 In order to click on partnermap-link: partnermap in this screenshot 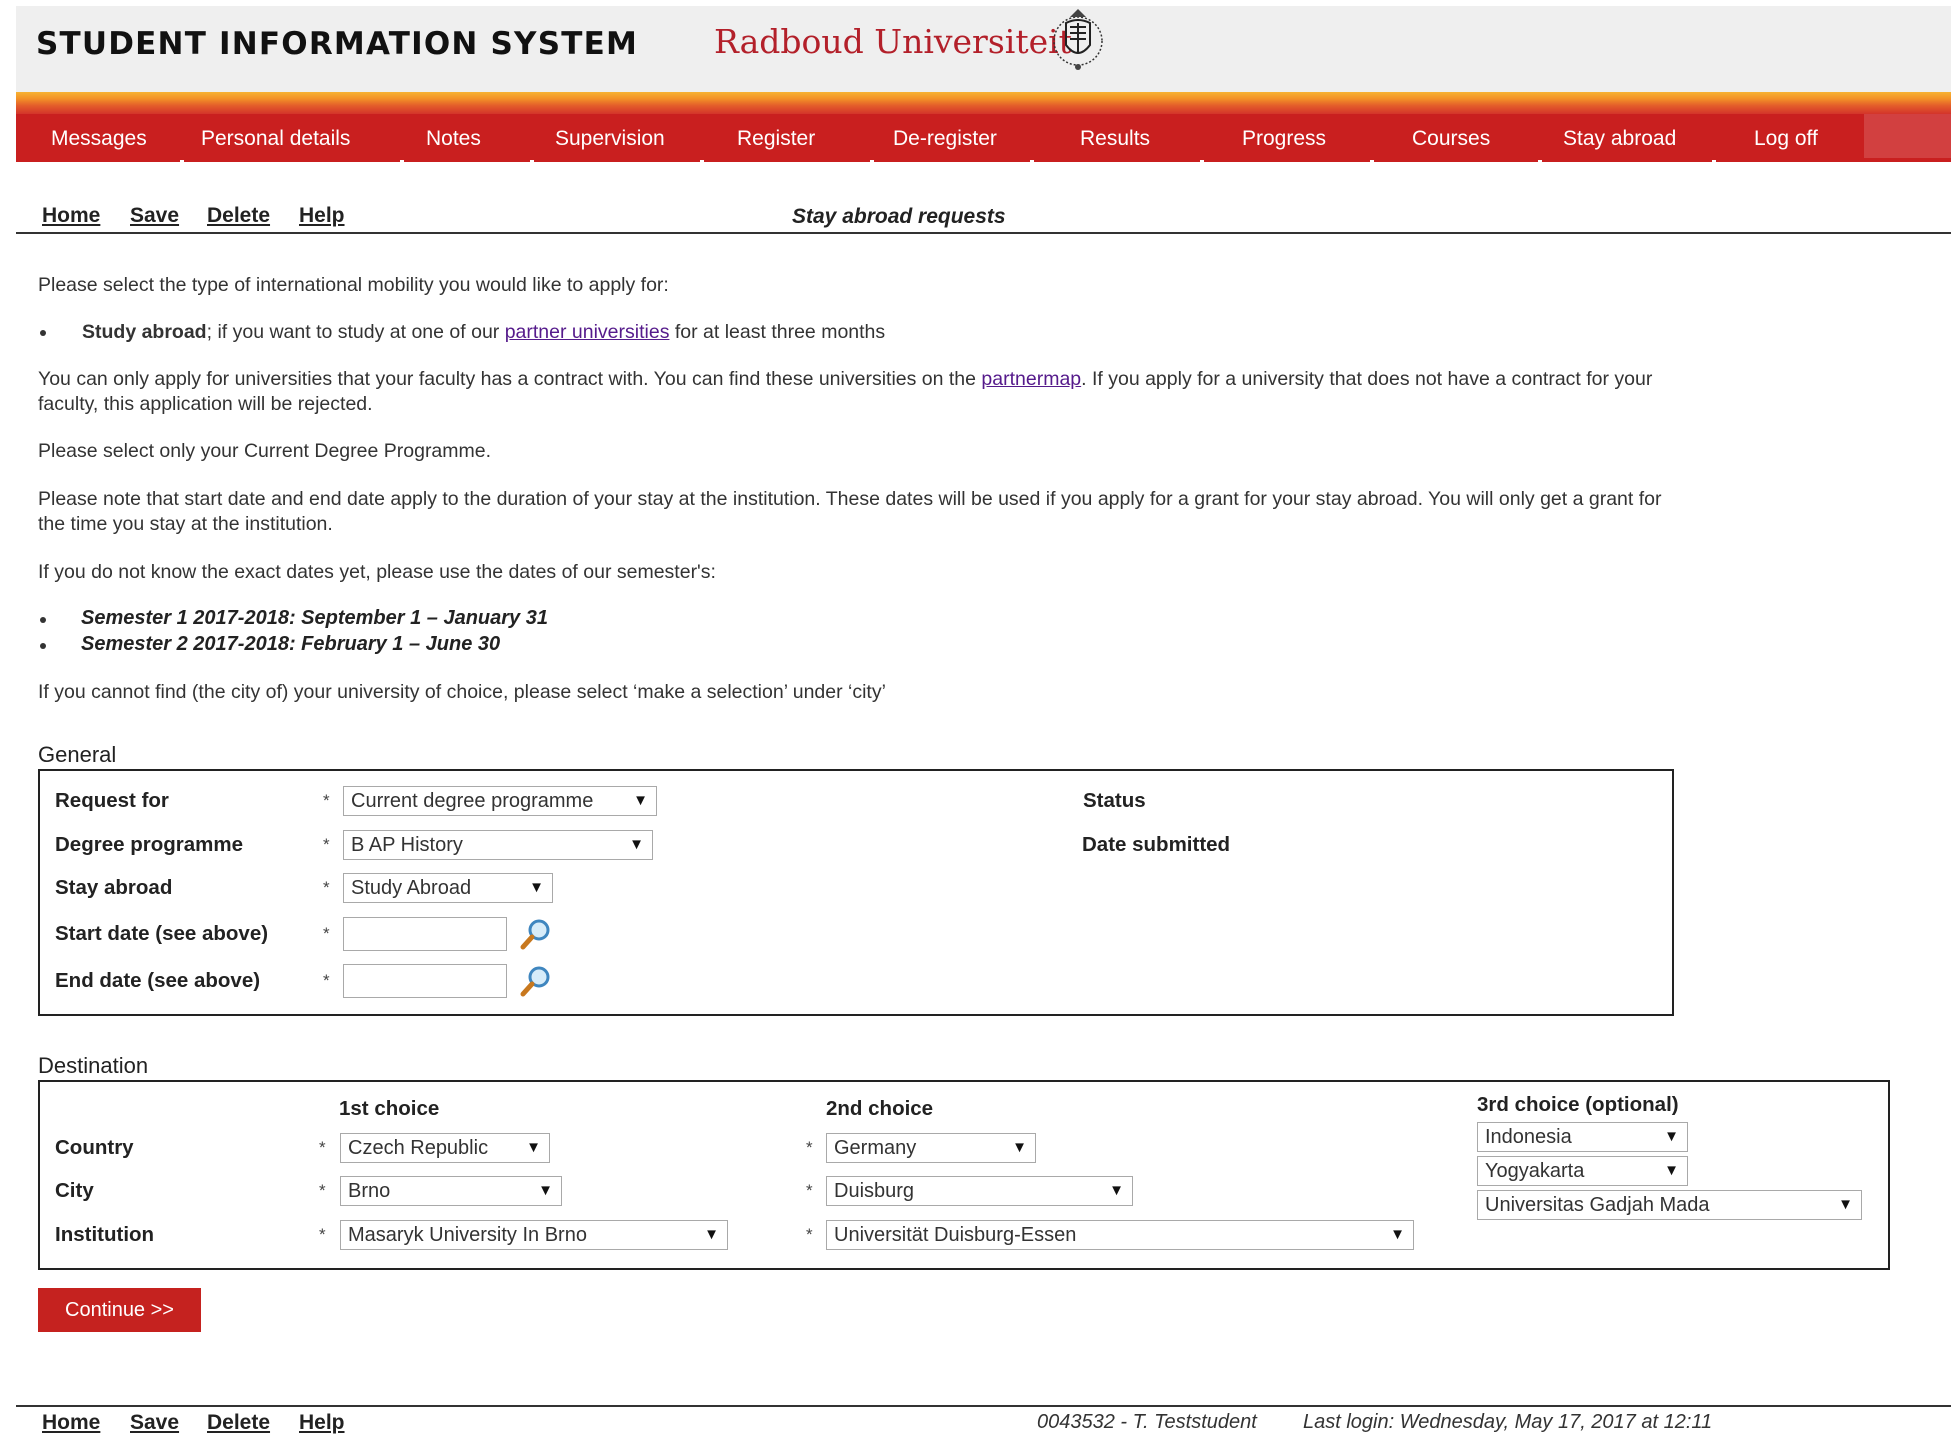, I will do `click(1031, 379)`.